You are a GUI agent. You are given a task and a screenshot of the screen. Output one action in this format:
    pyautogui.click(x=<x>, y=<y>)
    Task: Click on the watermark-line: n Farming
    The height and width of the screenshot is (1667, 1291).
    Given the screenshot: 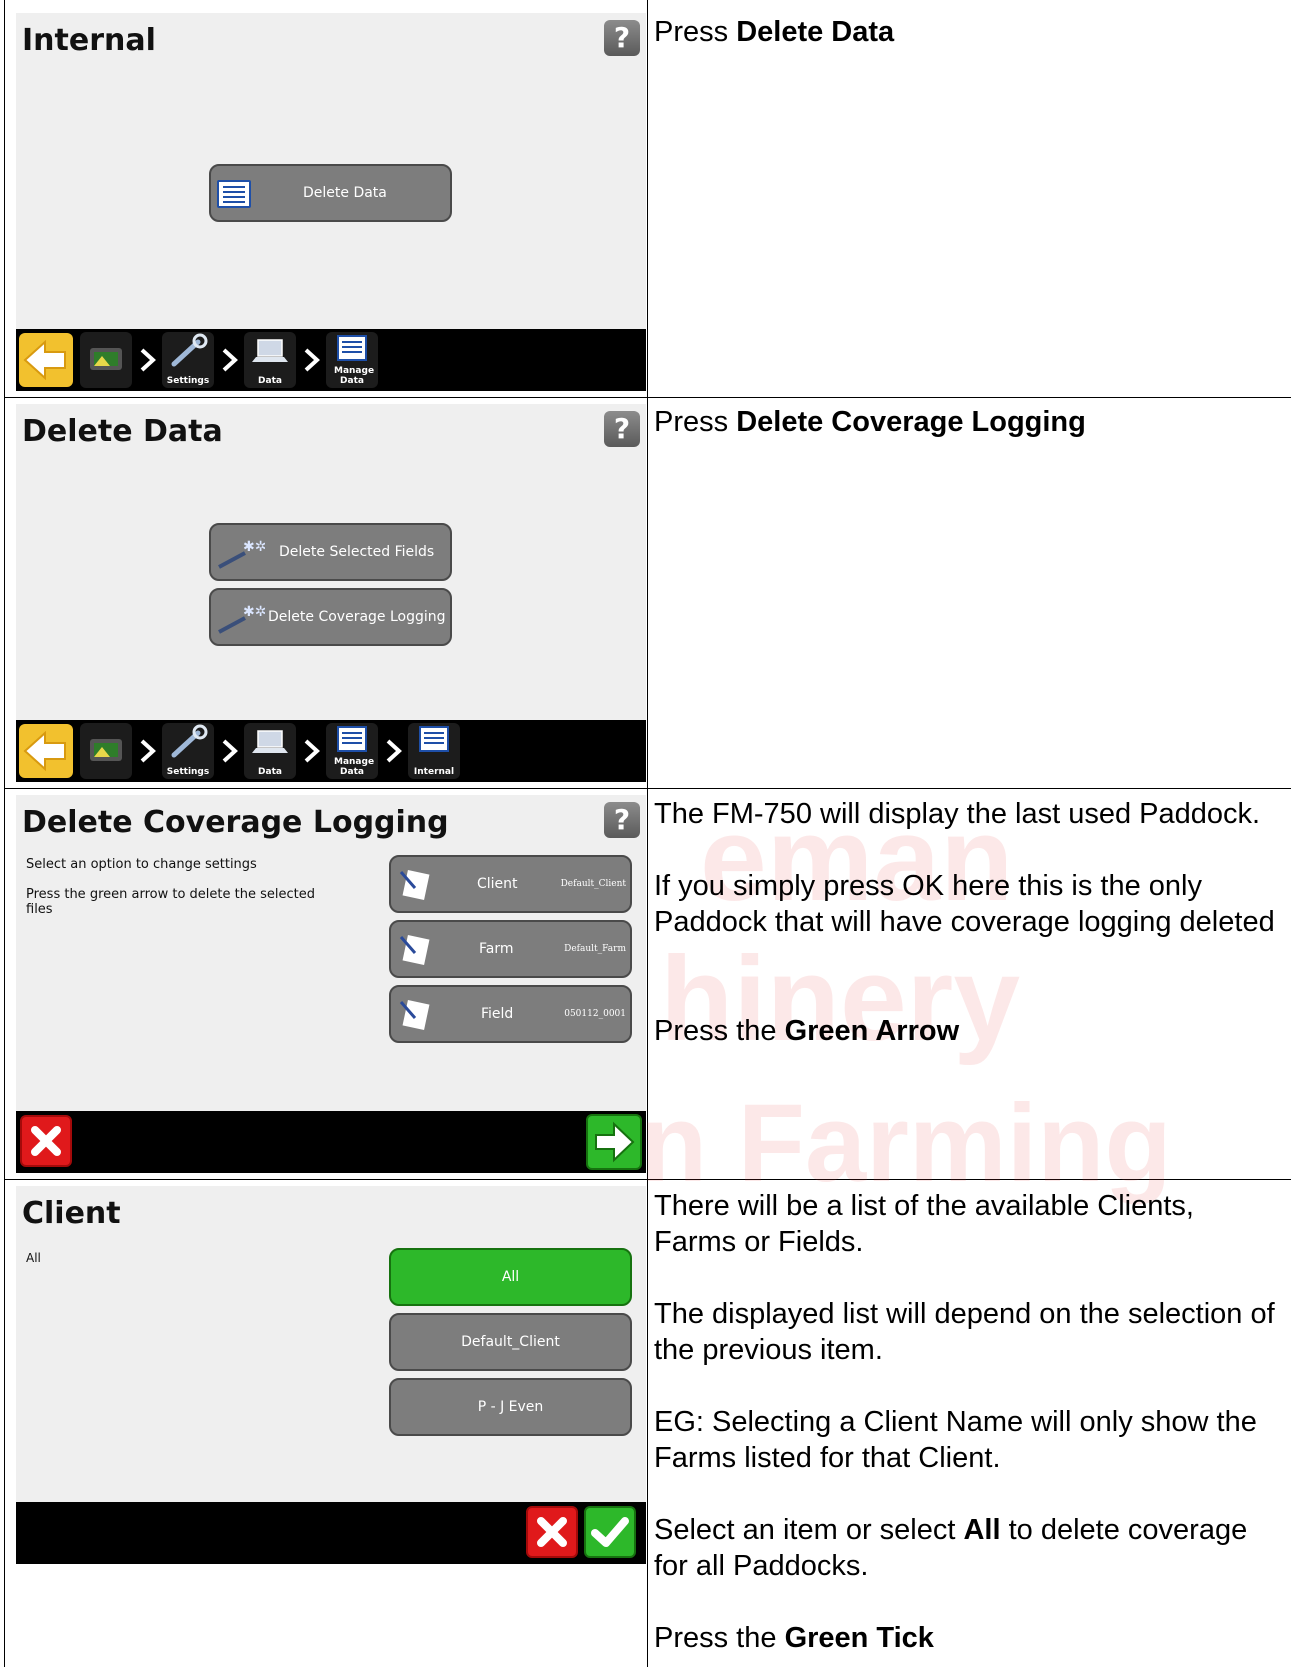 What is the action you would take?
    pyautogui.click(x=906, y=1143)
    